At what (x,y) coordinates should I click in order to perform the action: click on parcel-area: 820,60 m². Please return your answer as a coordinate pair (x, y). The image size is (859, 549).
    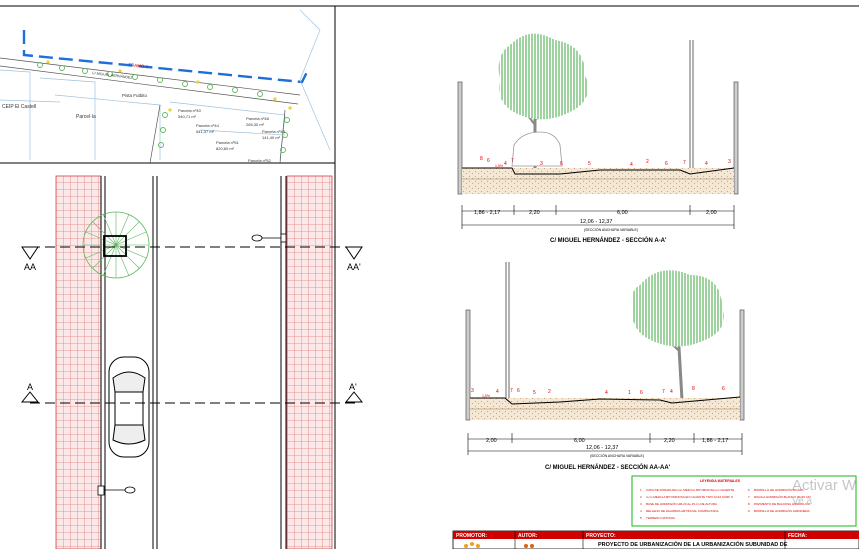
    Looking at the image, I should click on (225, 148).